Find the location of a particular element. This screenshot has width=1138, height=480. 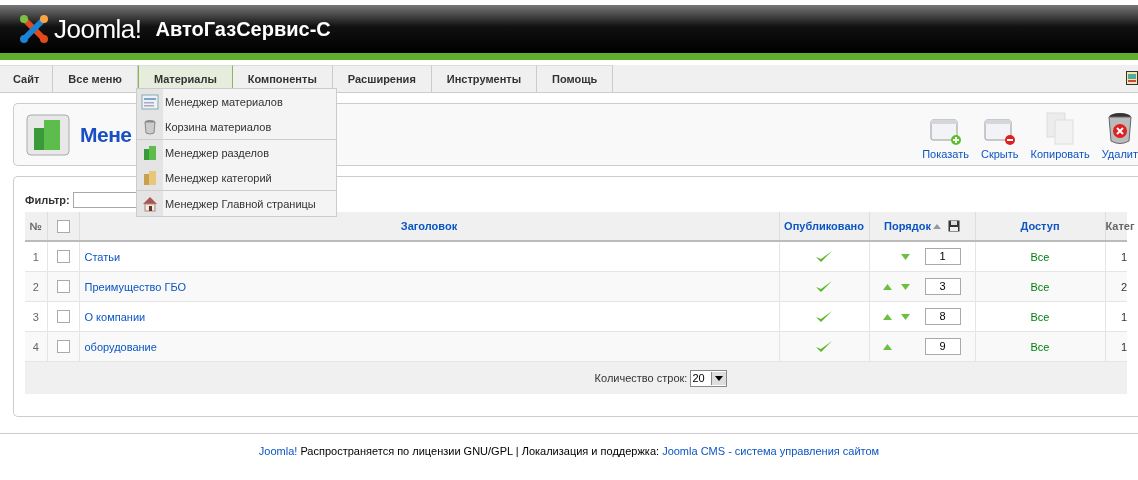

logo-text: Joomla! is located at coordinates (98, 29).